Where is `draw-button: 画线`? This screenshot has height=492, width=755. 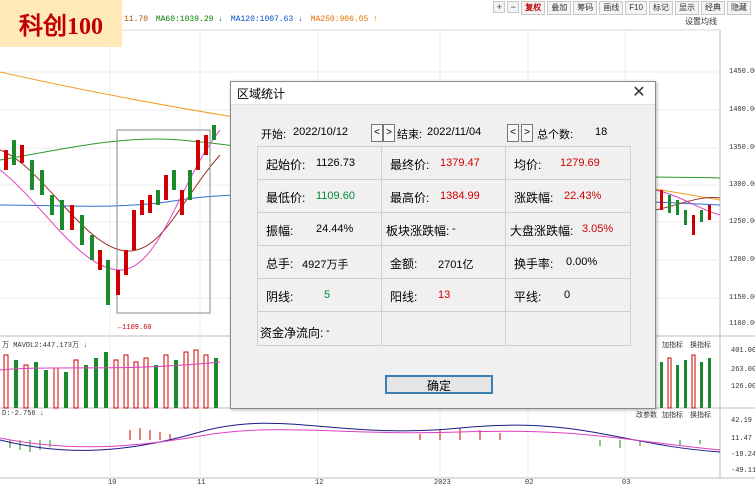 draw-button: 画线 is located at coordinates (611, 8).